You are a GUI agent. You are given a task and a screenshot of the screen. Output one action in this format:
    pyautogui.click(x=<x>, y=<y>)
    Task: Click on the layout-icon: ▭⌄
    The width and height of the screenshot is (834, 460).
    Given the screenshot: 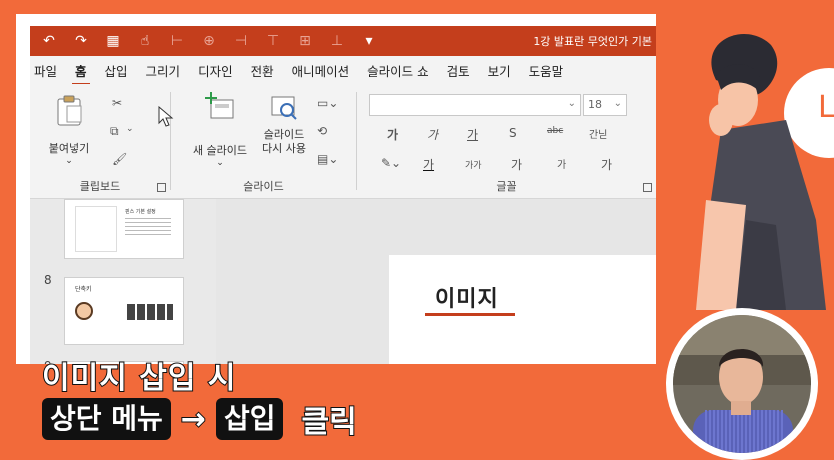 What is the action you would take?
    pyautogui.click(x=327, y=103)
    